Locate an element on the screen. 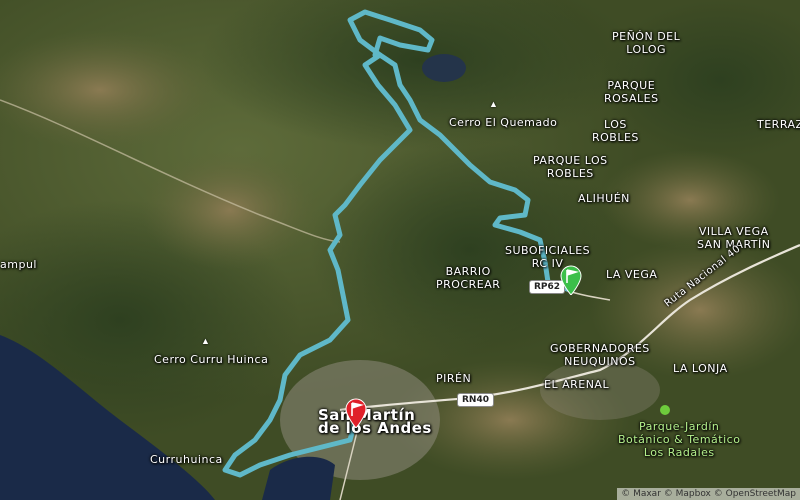  start-flag-icon is located at coordinates (571, 280).